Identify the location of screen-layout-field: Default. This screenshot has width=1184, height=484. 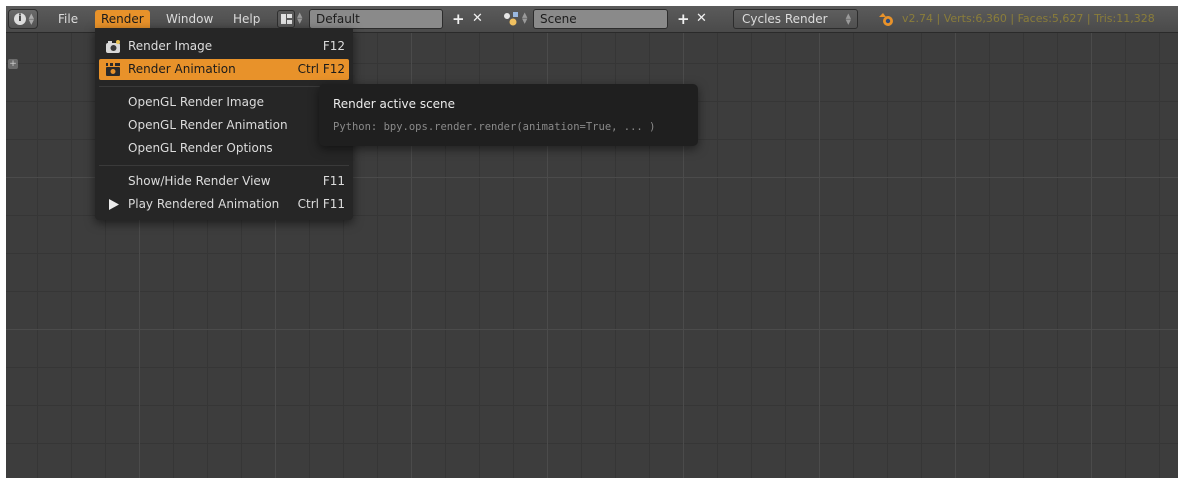
(376, 19).